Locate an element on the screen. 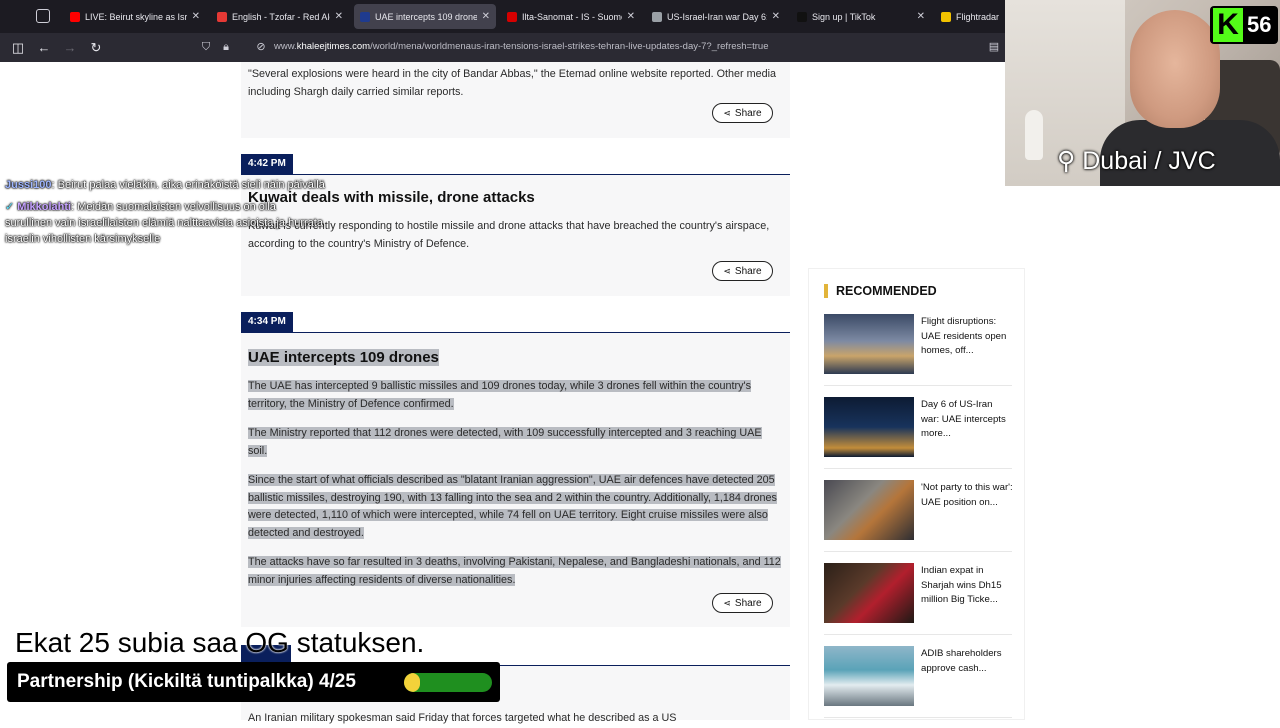 Image resolution: width=1280 pixels, height=728 pixels. verified-badge-icon: ✓ is located at coordinates (10, 207).